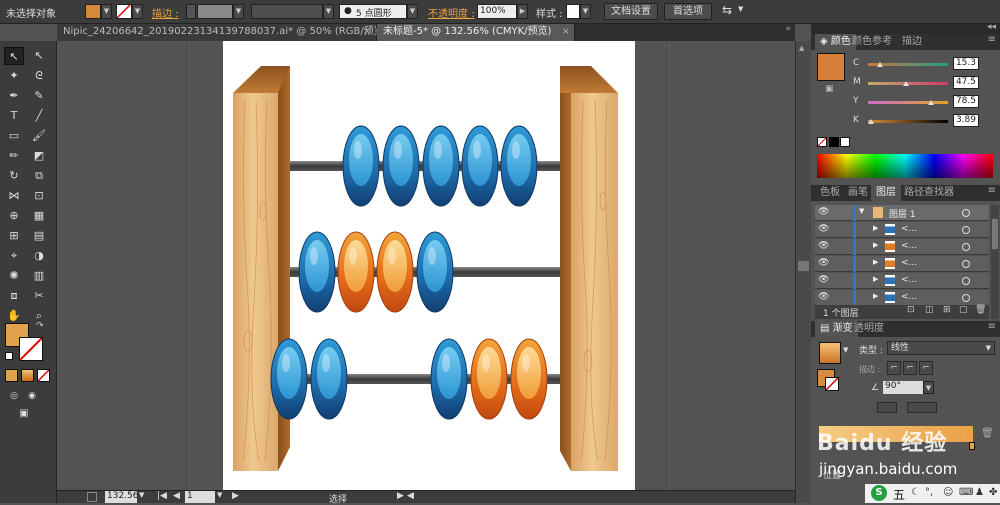 This screenshot has height=505, width=1000. Describe the element at coordinates (27, 375) in the screenshot. I see `gradient-mode-icon` at that location.